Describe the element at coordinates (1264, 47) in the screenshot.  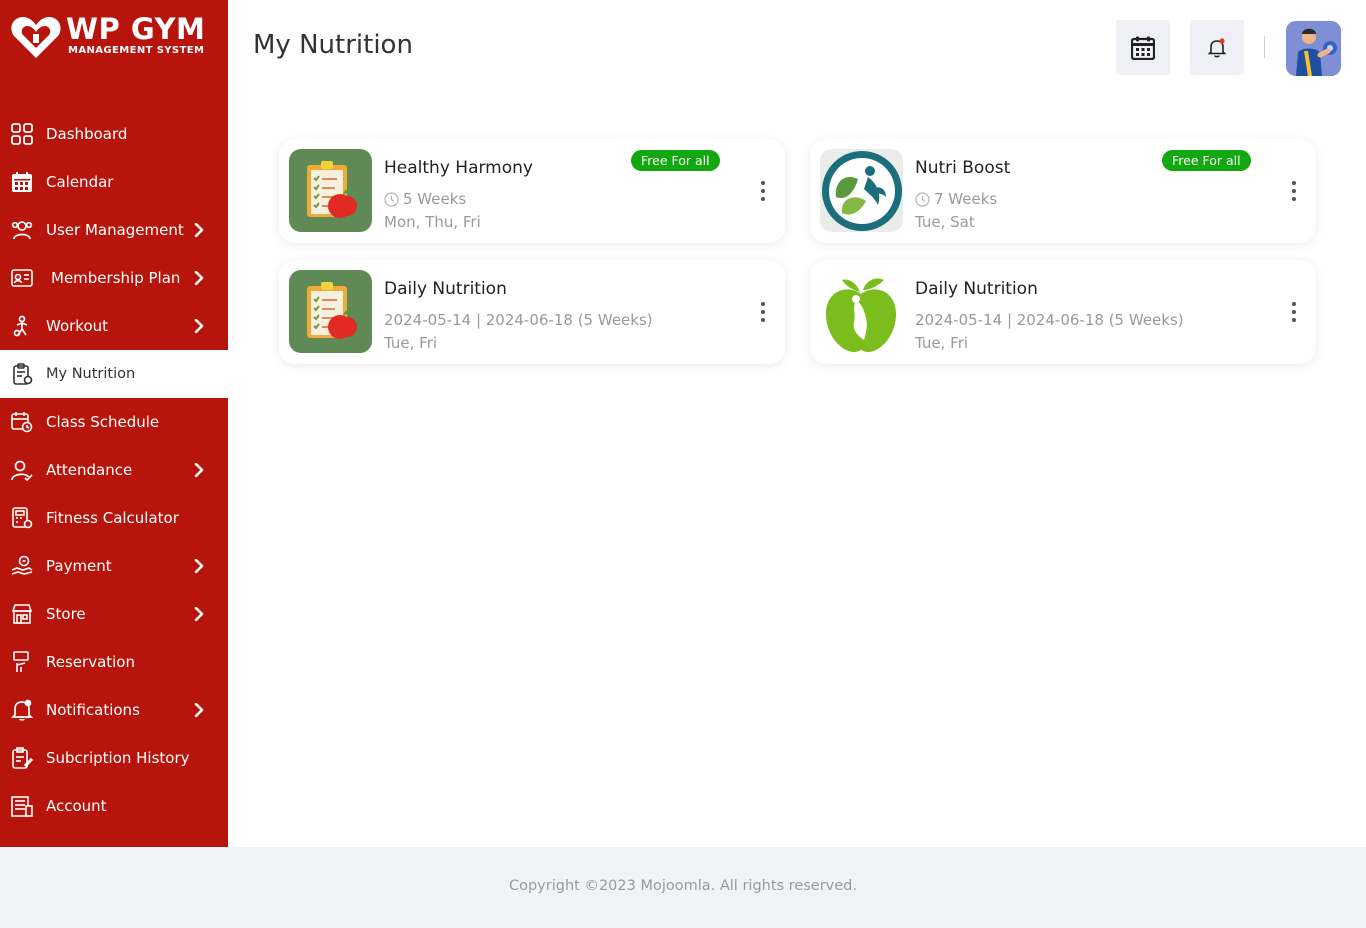
I see `header-divider` at that location.